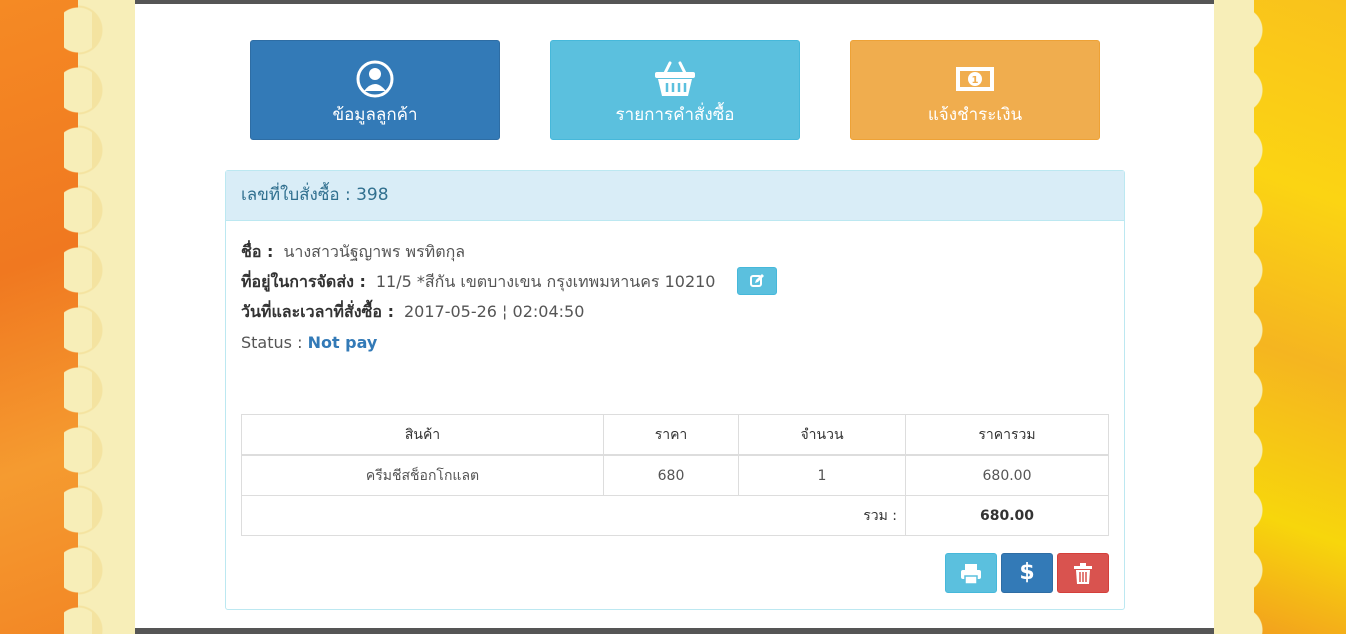 Image resolution: width=1346 pixels, height=634 pixels. Describe the element at coordinates (375, 79) in the screenshot. I see `user-circle-icon` at that location.